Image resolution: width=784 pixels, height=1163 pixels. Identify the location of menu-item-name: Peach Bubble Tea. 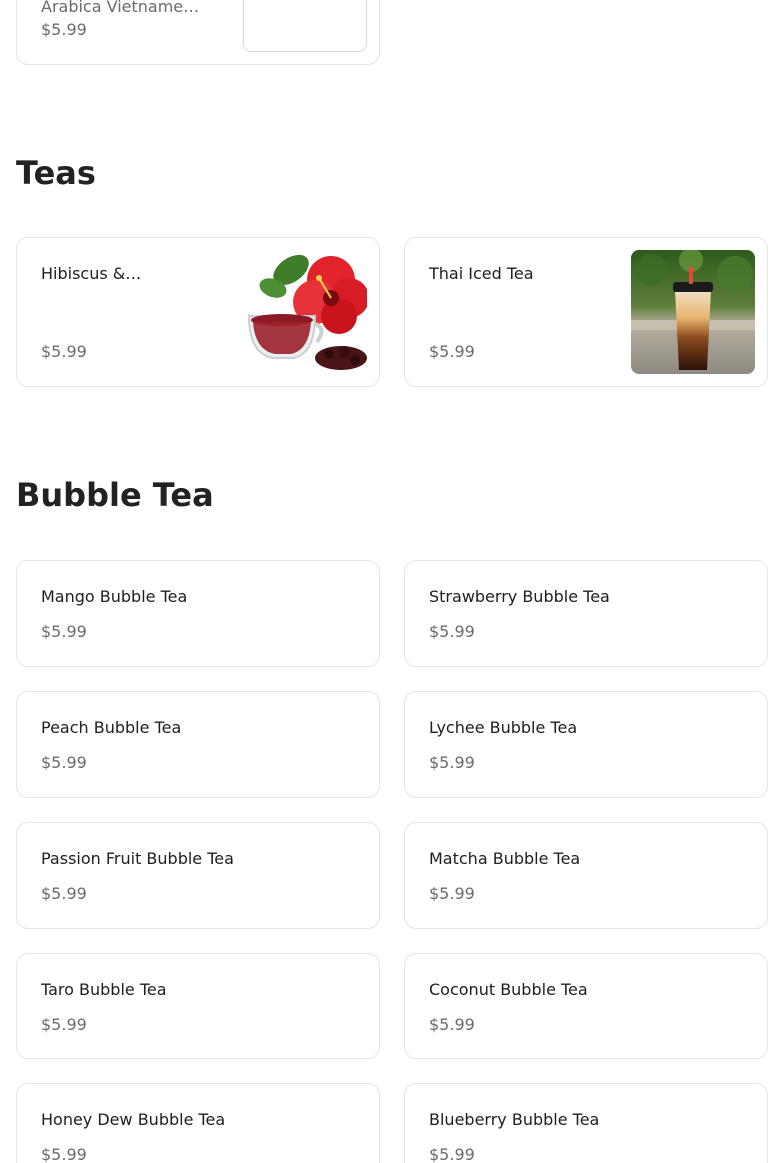
(111, 727).